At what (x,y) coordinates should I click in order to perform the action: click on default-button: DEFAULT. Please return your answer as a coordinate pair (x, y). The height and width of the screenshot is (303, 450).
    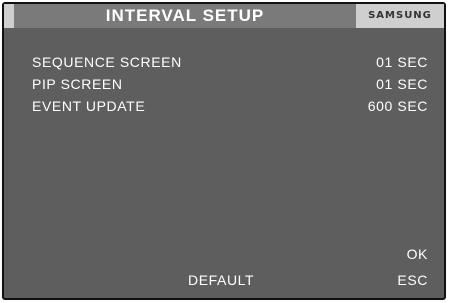
    Looking at the image, I should click on (221, 280).